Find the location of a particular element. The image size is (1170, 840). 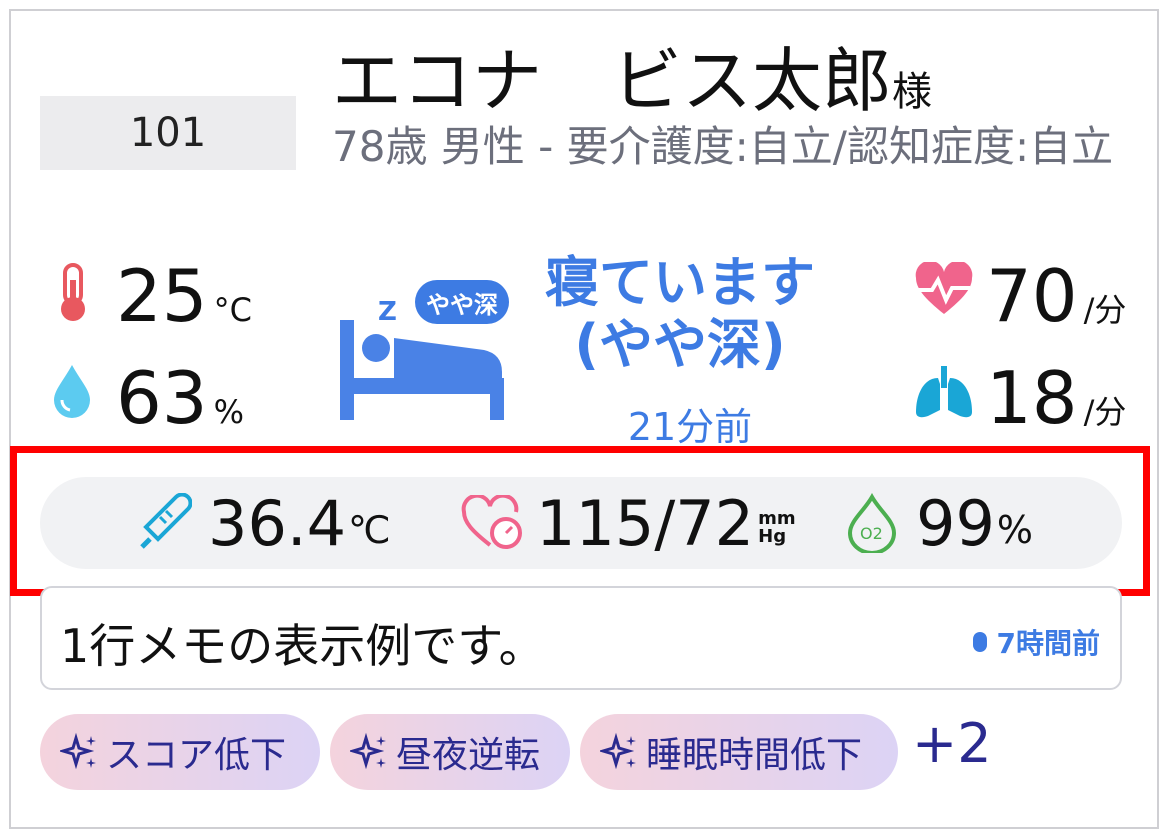

heart-rate: 70 /分 is located at coordinates (1056, 296).